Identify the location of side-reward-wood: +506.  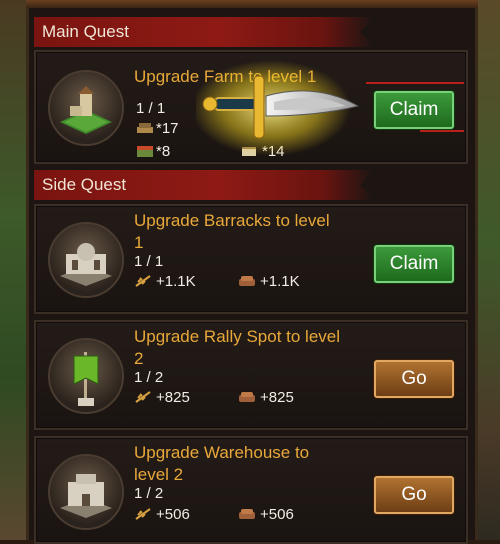
(277, 514).